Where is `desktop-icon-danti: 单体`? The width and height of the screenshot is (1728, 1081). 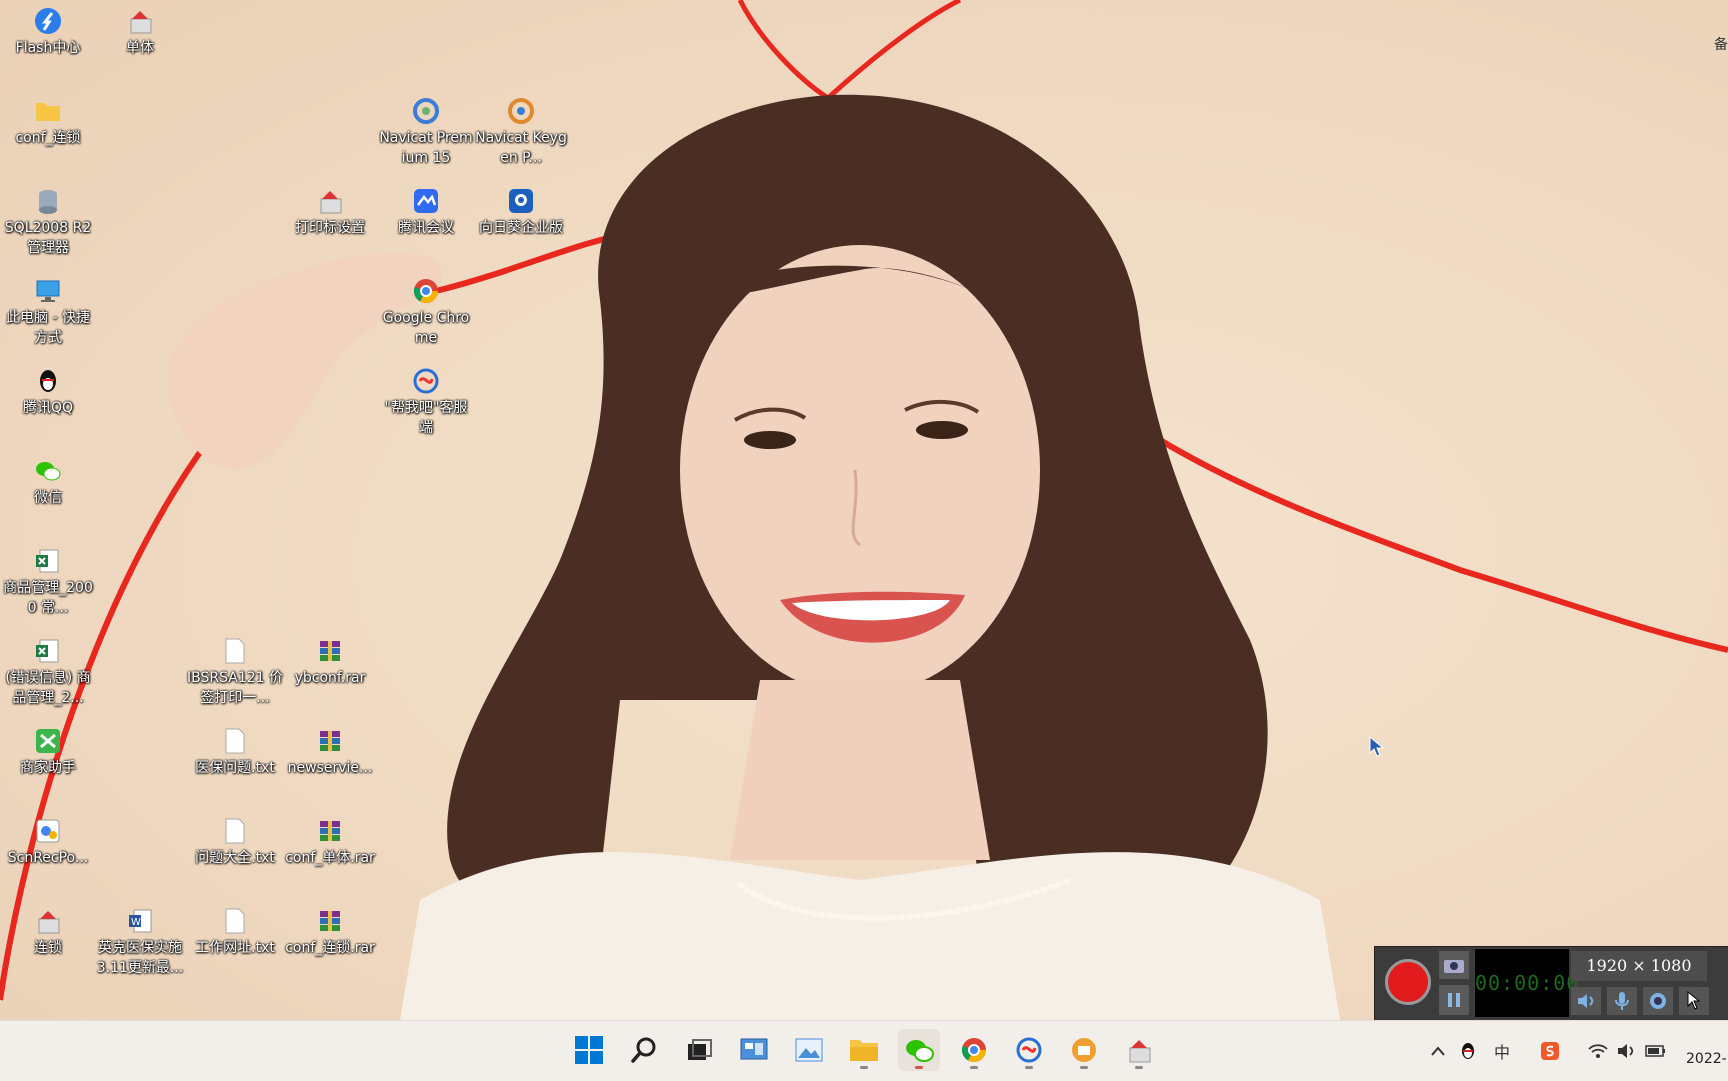
desktop-icon-danti: 单体 is located at coordinates (140, 31).